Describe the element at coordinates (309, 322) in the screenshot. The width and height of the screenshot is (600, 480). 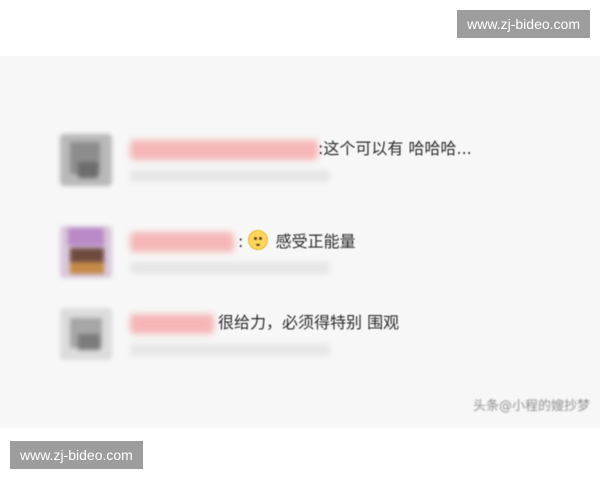
I see `comment-text: 很给力，必须得特别 围观` at that location.